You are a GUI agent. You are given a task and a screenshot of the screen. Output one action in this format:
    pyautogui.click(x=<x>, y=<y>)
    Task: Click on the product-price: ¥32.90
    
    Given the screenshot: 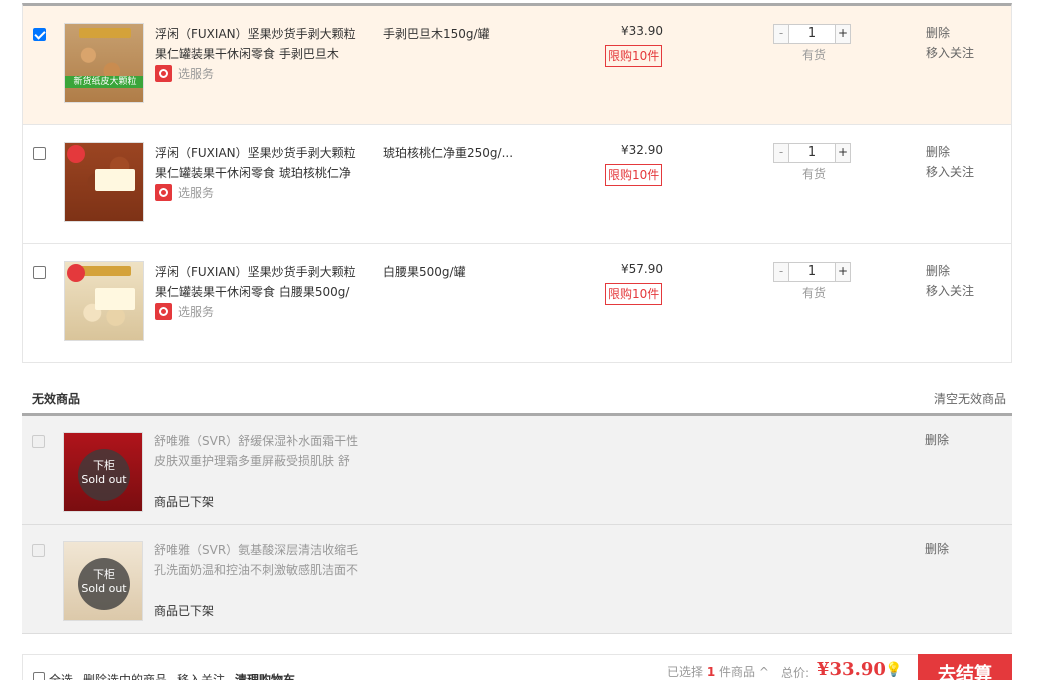 What is the action you would take?
    pyautogui.click(x=642, y=150)
    